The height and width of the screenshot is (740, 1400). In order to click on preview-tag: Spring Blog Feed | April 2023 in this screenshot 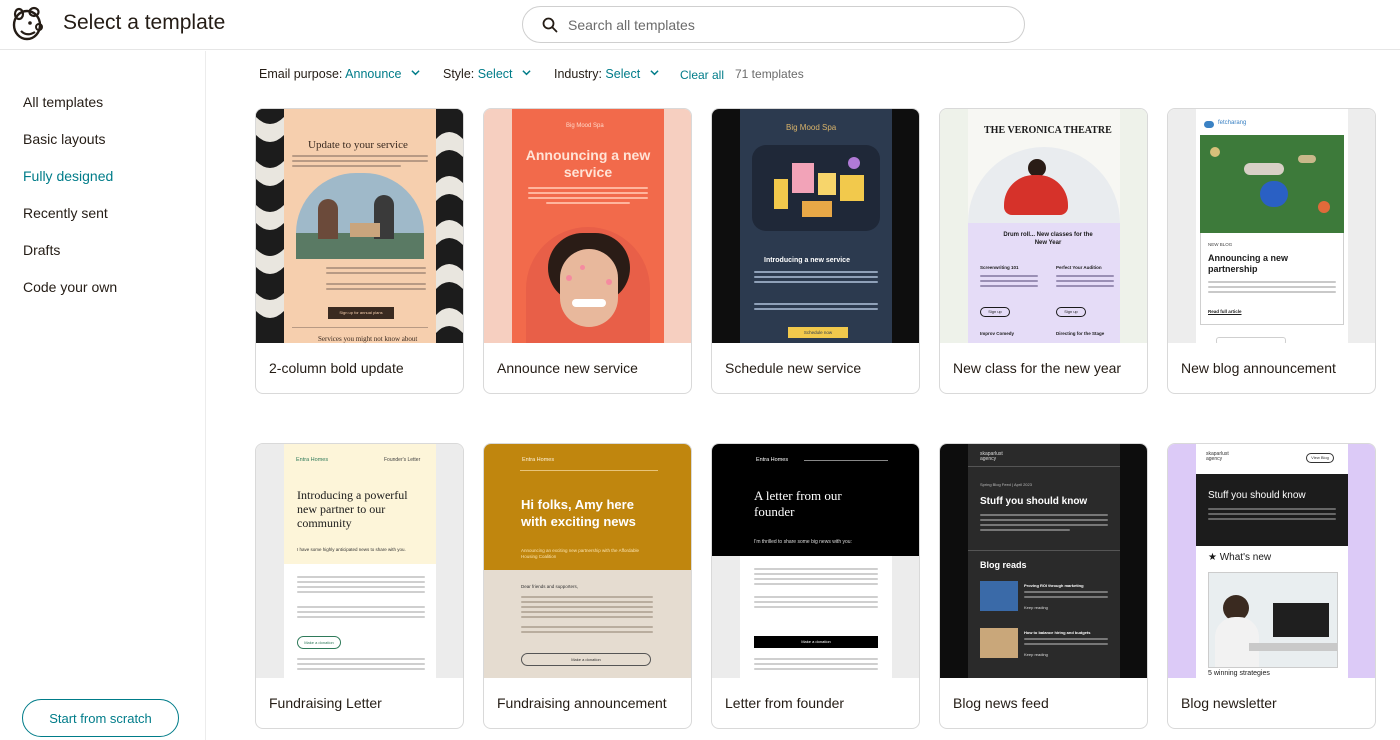, I will do `click(1006, 484)`.